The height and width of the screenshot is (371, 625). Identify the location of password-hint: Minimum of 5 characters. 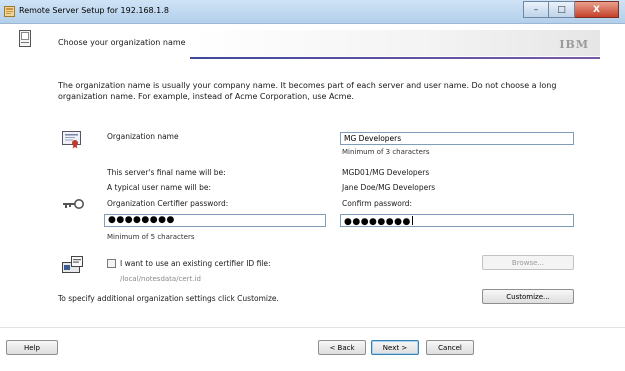
(151, 237).